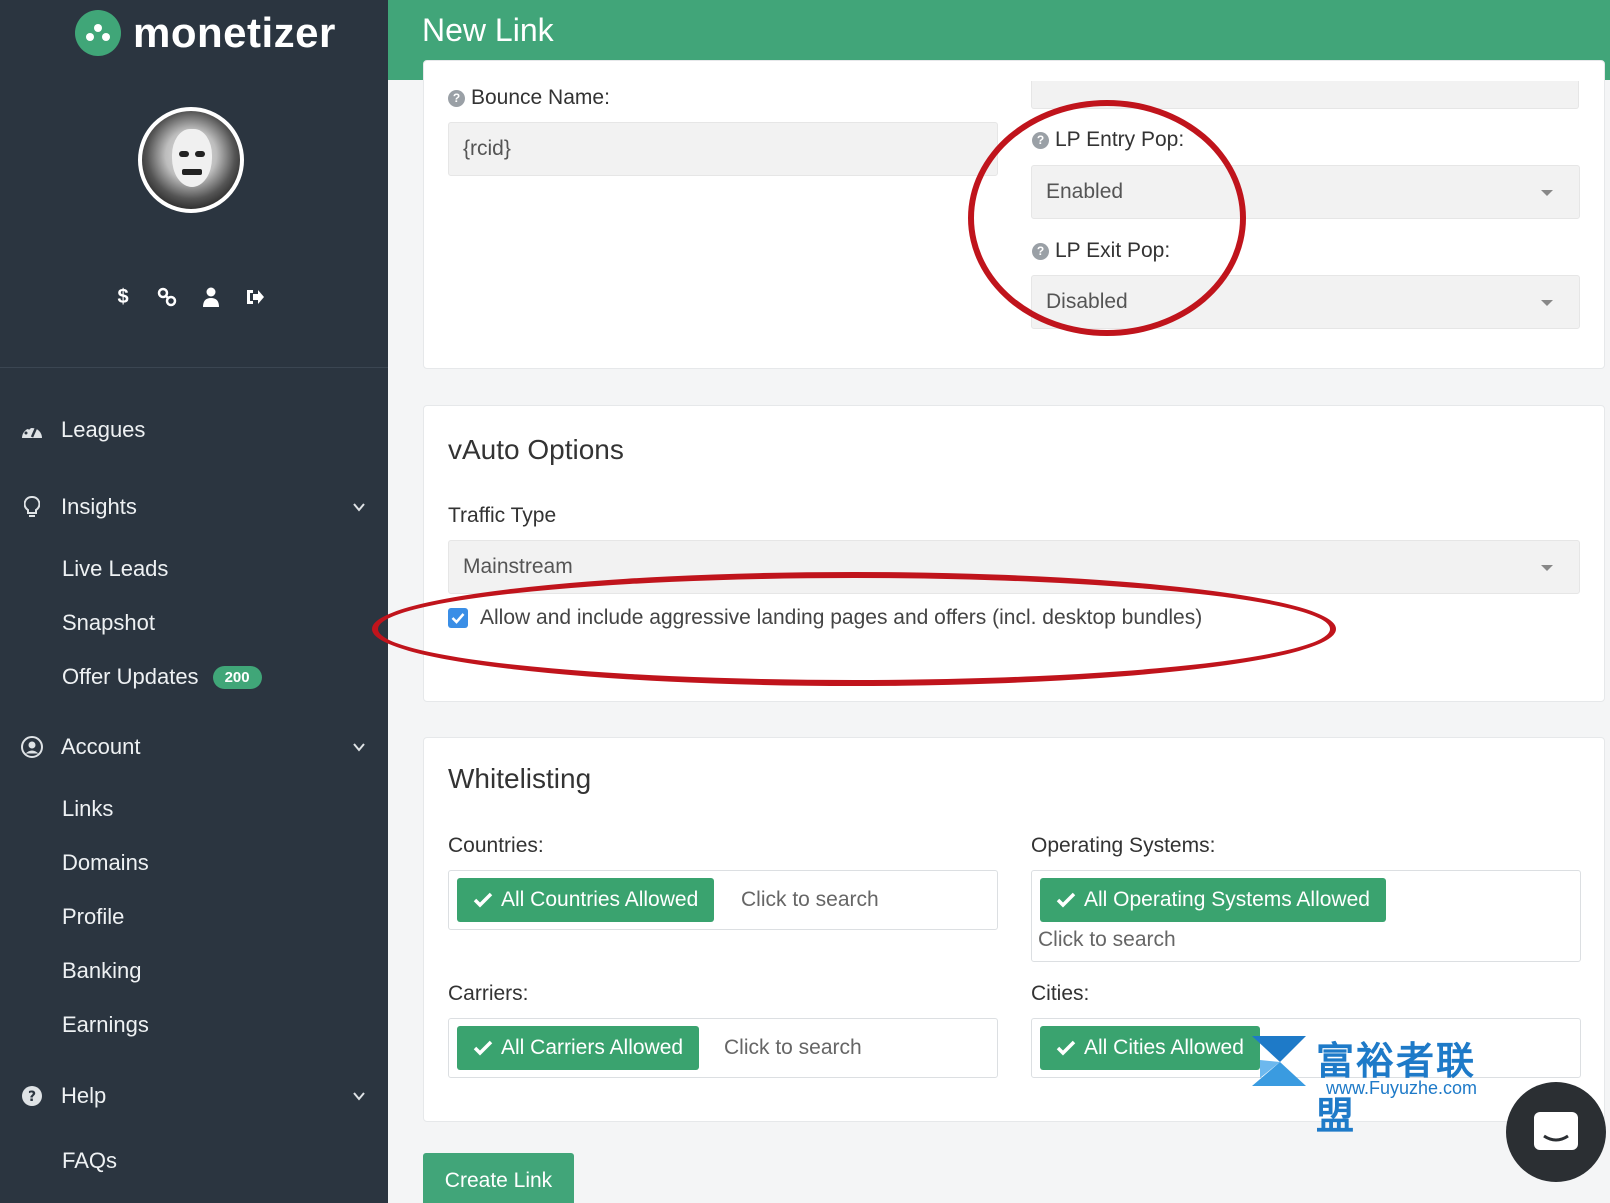 The width and height of the screenshot is (1610, 1203). I want to click on aggressive-offers-checkbox, so click(458, 618).